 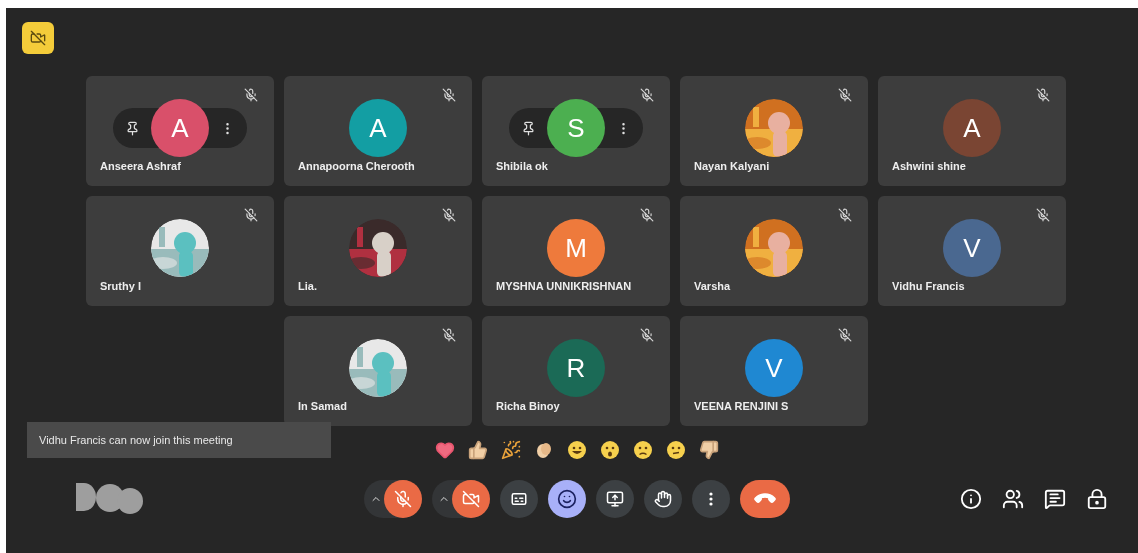 What do you see at coordinates (356, 166) in the screenshot?
I see `participant-name: Annapoorna Cherooth` at bounding box center [356, 166].